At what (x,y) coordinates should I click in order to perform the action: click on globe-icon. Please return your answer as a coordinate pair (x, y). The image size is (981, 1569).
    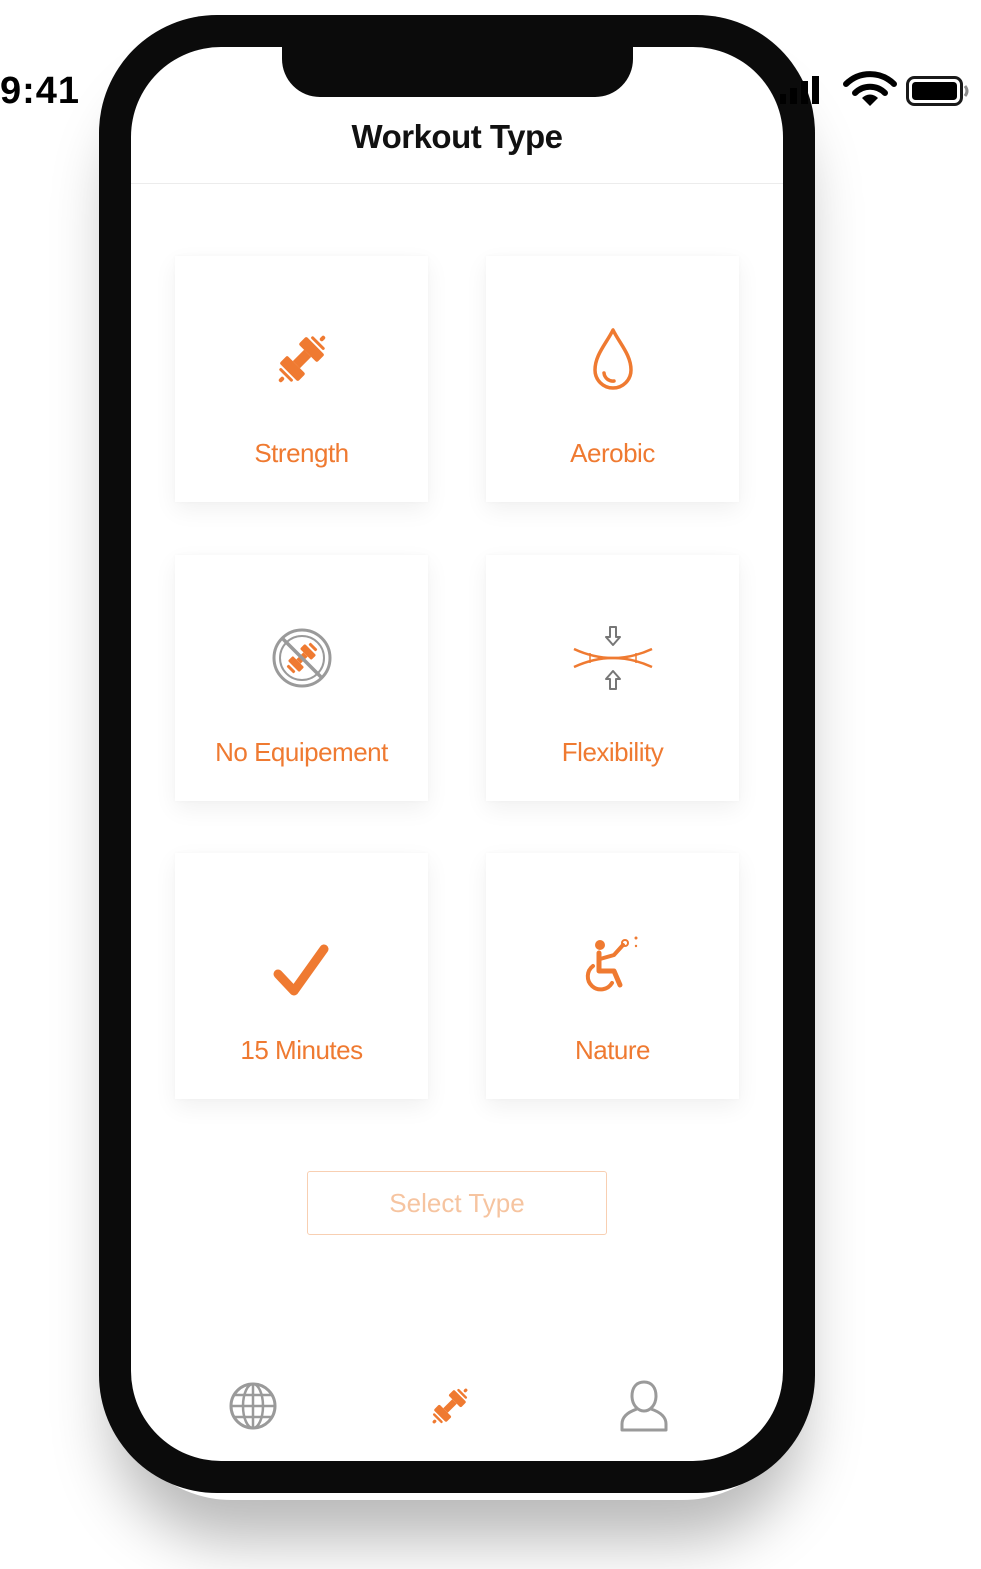
    Looking at the image, I should click on (253, 1408).